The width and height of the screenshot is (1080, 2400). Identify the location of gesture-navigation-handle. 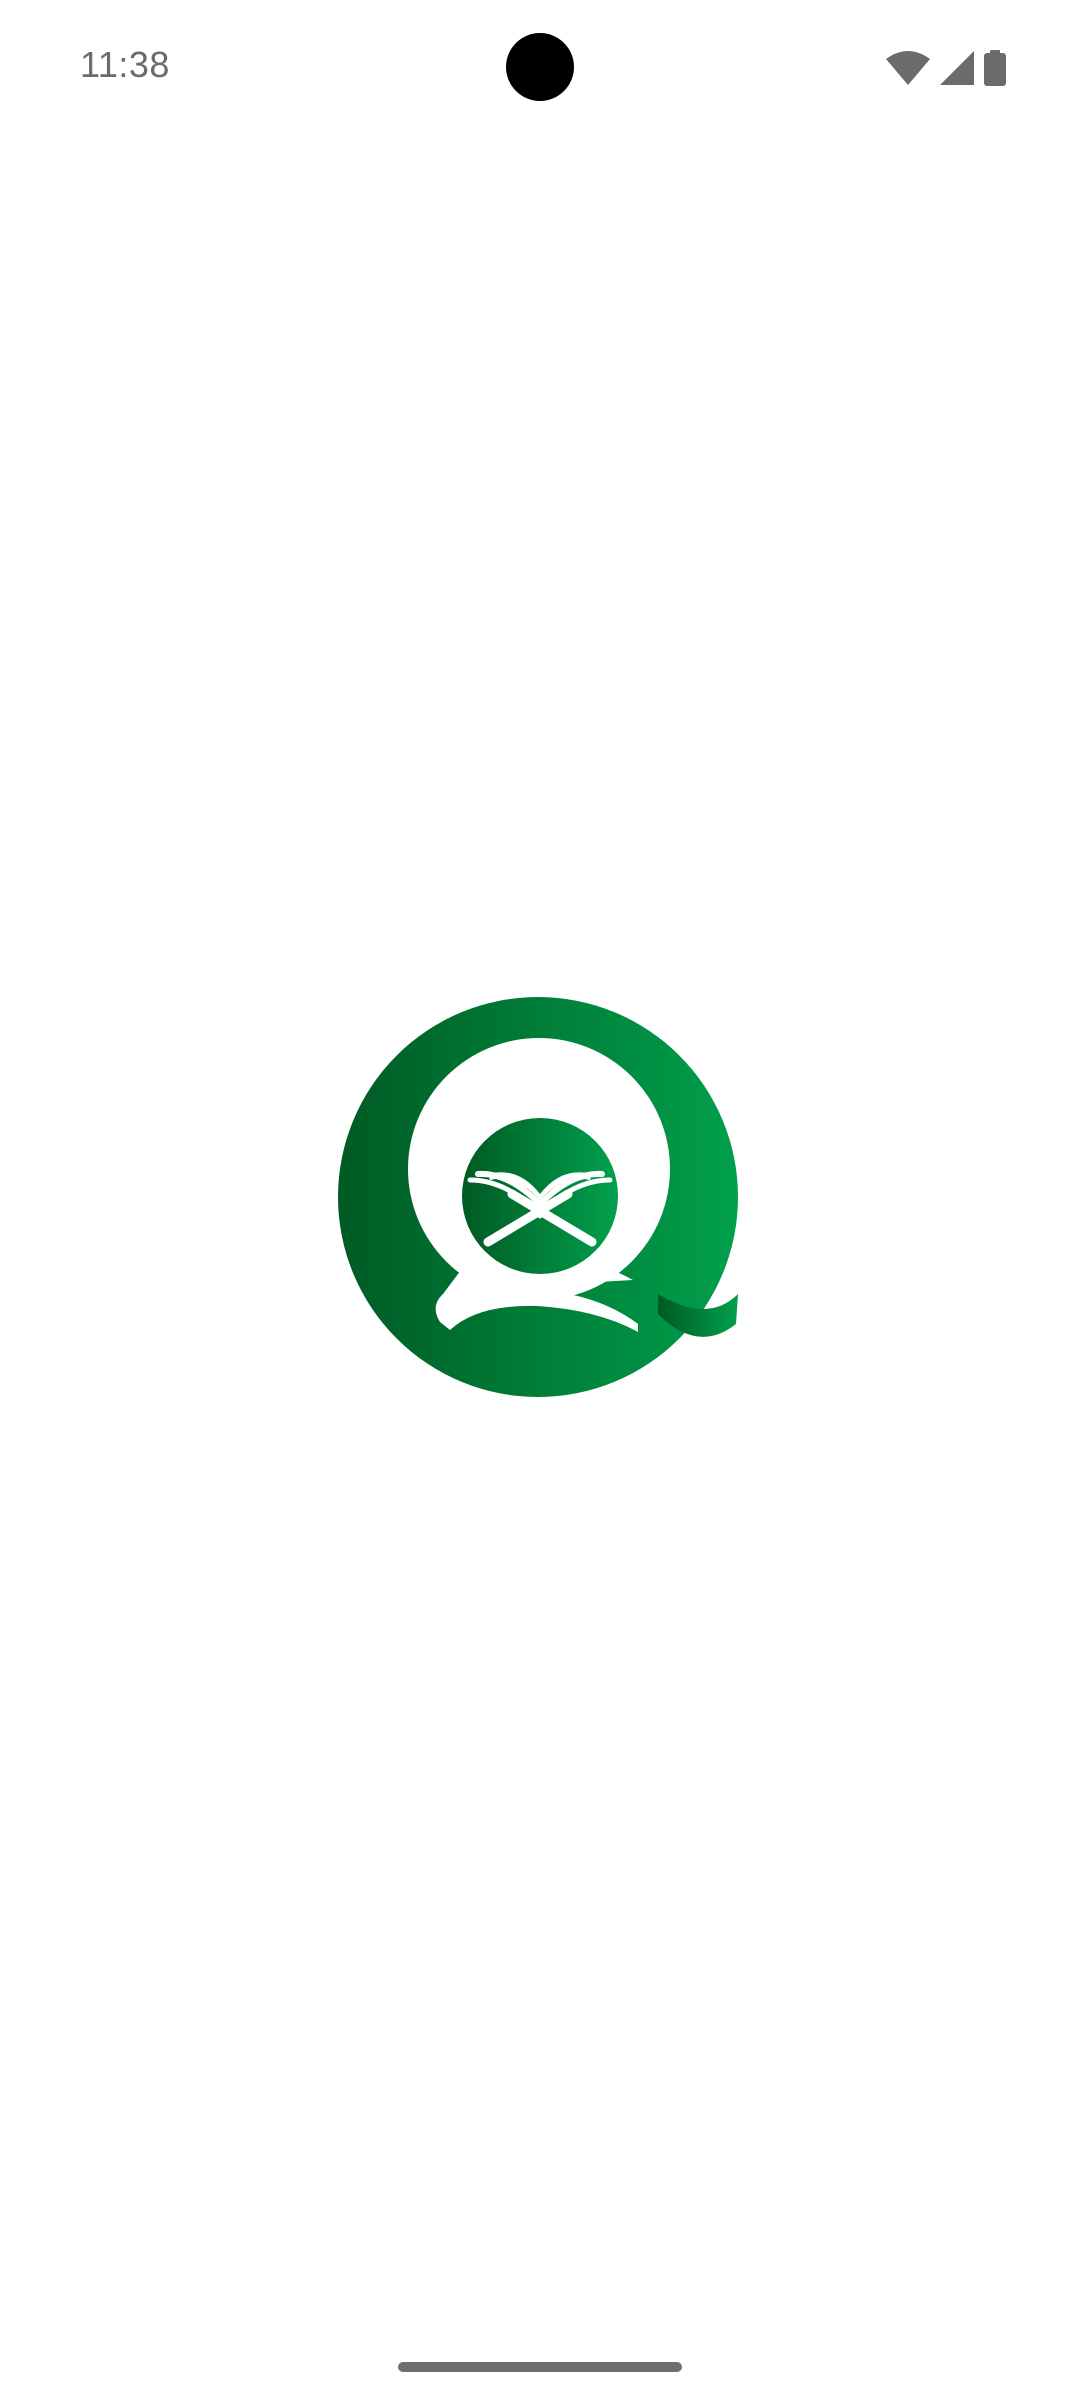
(540, 2367).